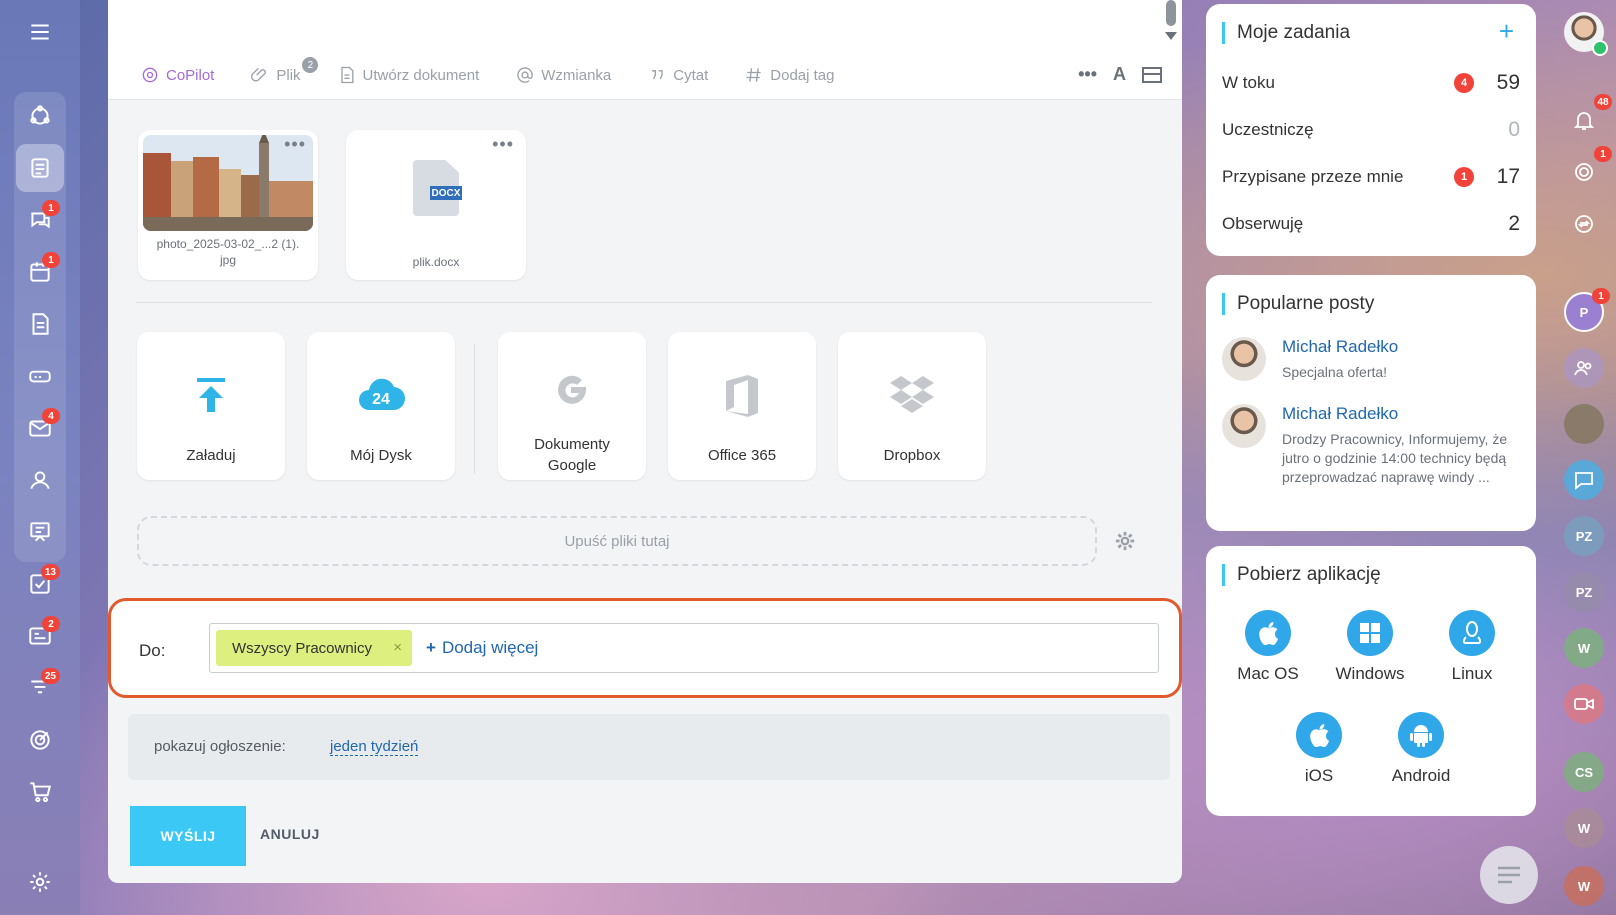  What do you see at coordinates (525, 75) in the screenshot?
I see `at-sign-icon` at bounding box center [525, 75].